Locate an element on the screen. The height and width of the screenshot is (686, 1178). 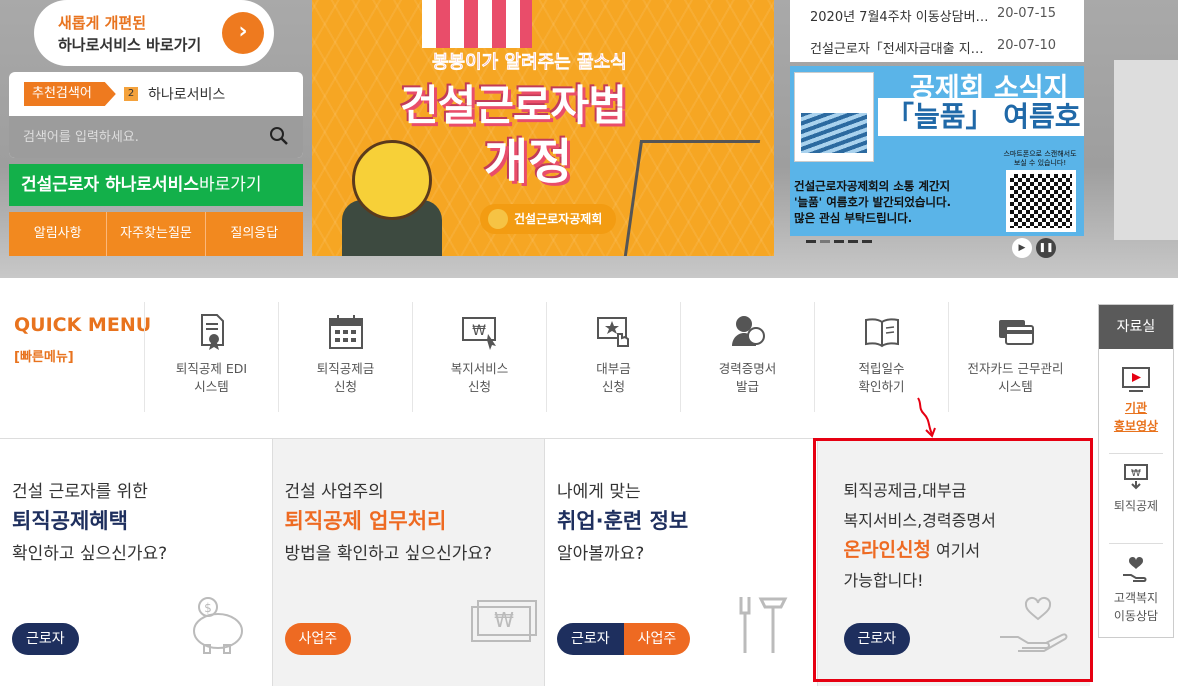
card-buttons: 근로자 사업주 is located at coordinates (624, 639).